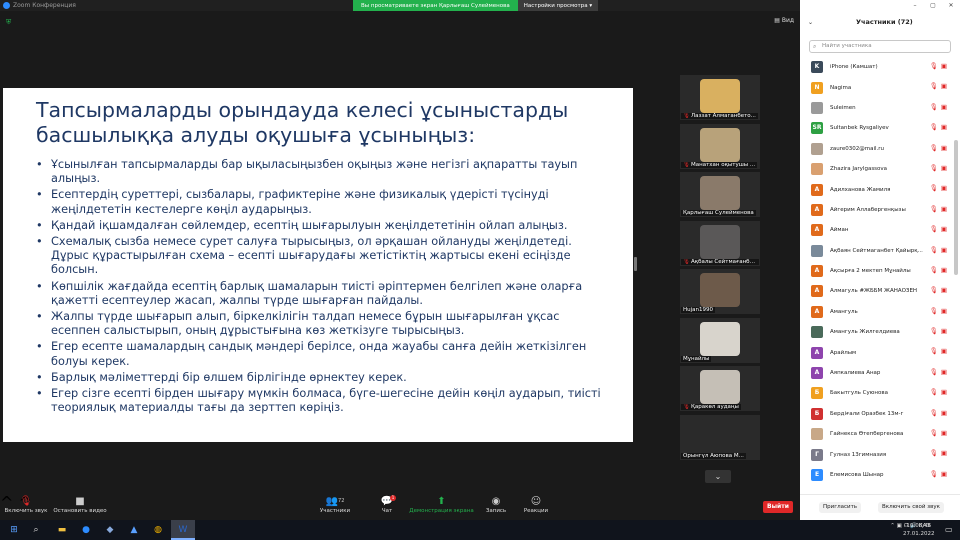 Image resolution: width=960 pixels, height=540 pixels. What do you see at coordinates (86, 530) in the screenshot?
I see `zoom-app-icon: ●` at bounding box center [86, 530].